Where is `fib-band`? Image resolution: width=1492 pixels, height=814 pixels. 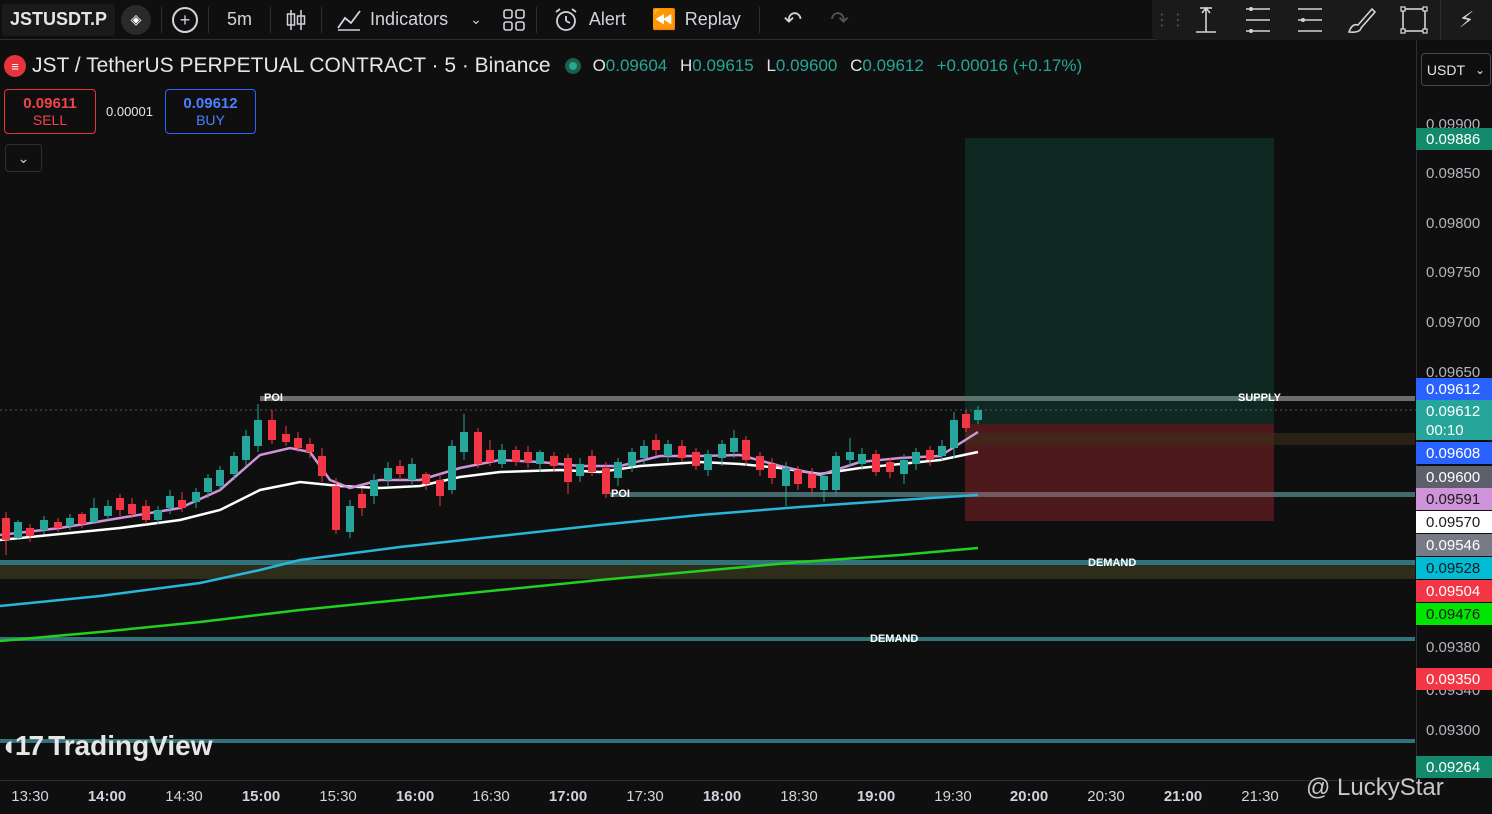 fib-band is located at coordinates (1190, 439).